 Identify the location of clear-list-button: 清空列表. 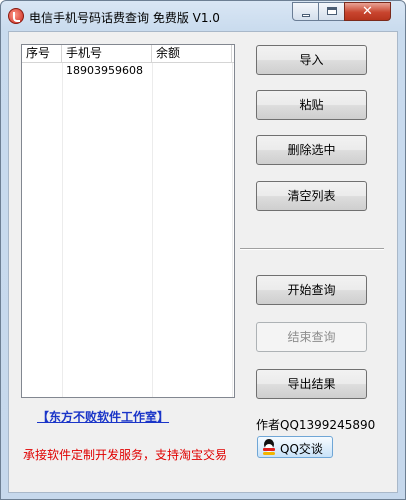
(311, 196).